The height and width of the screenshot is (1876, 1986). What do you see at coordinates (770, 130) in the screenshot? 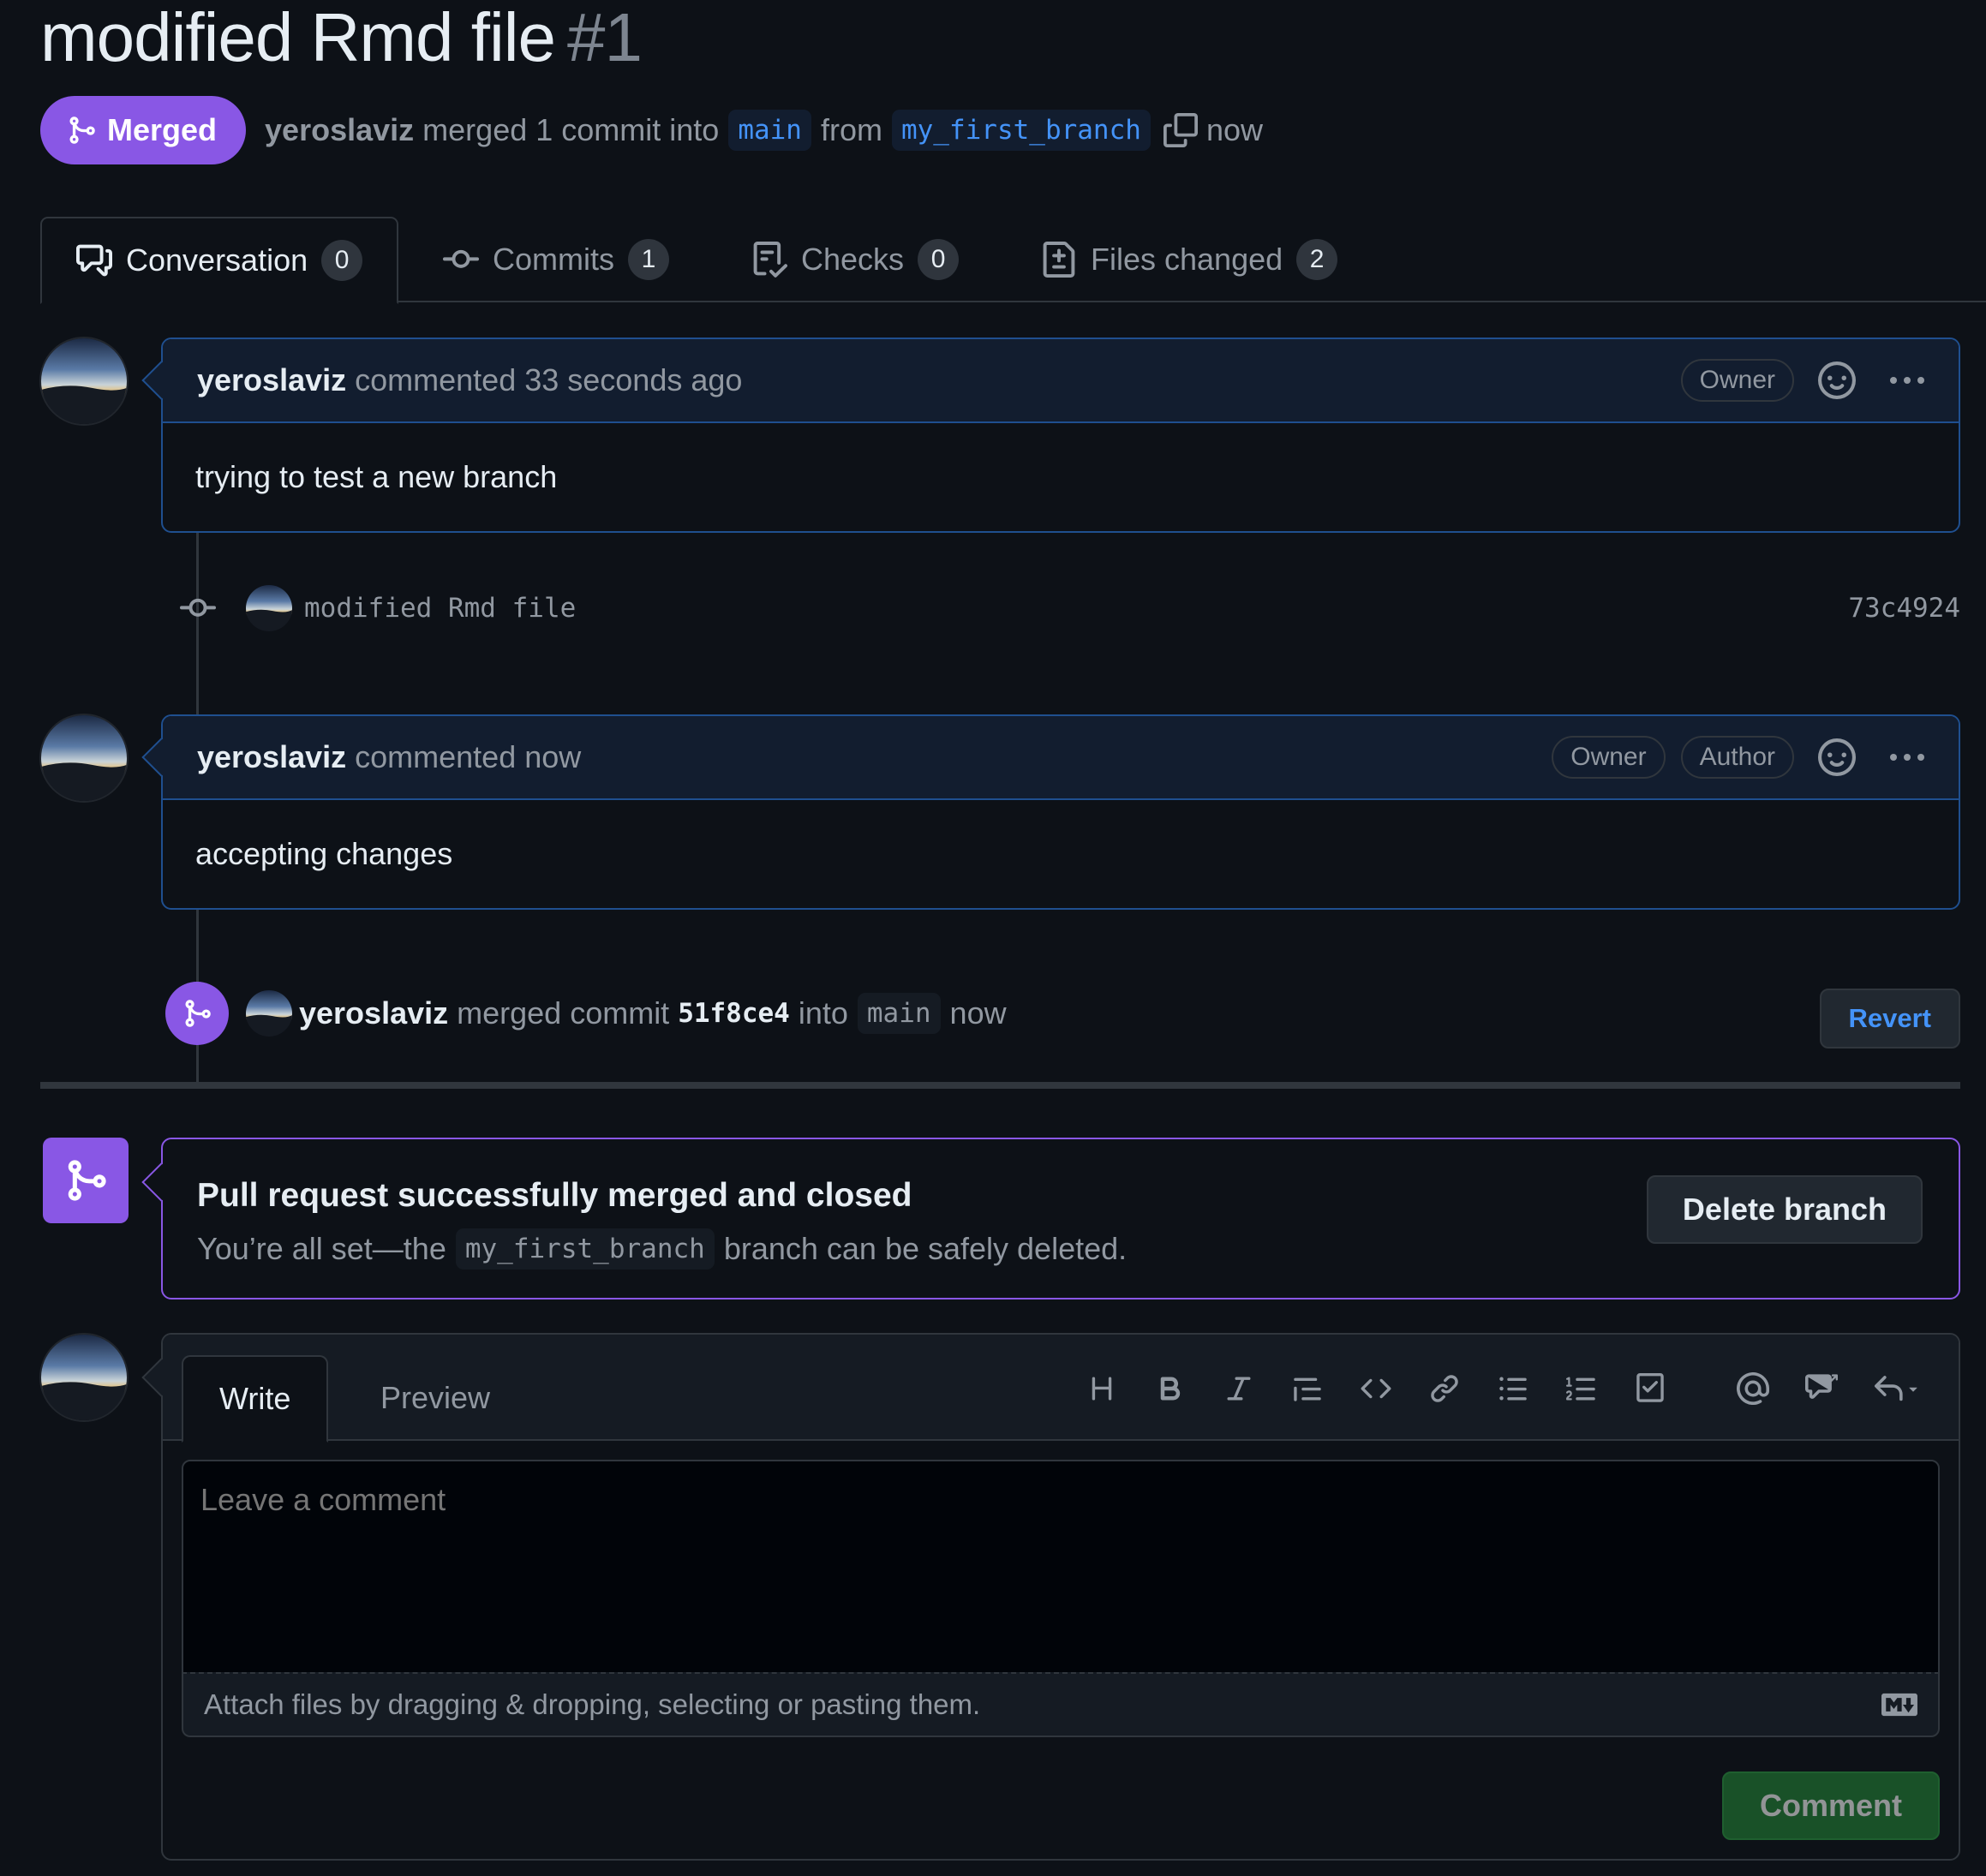
I see `base-branch-link: main` at bounding box center [770, 130].